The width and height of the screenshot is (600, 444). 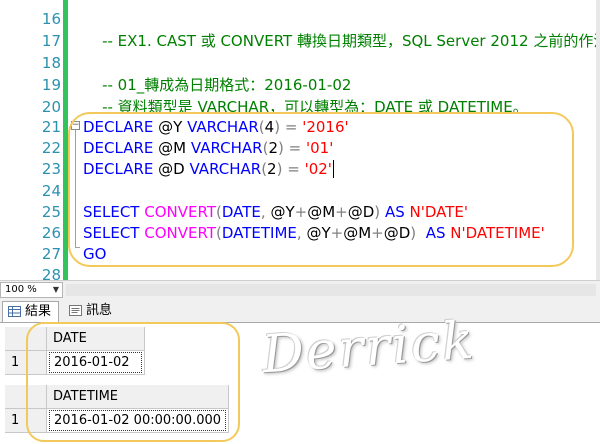 I want to click on line-number: 23, so click(x=51, y=169).